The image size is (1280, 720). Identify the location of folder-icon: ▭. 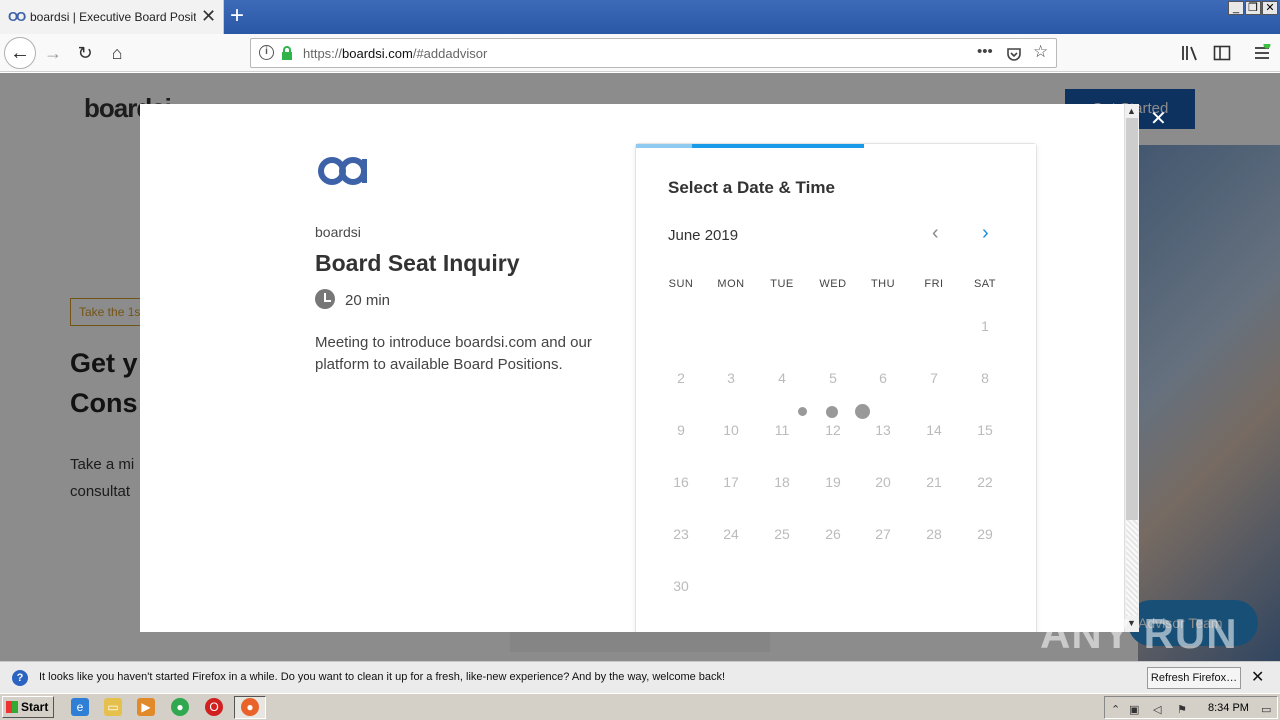
(113, 707).